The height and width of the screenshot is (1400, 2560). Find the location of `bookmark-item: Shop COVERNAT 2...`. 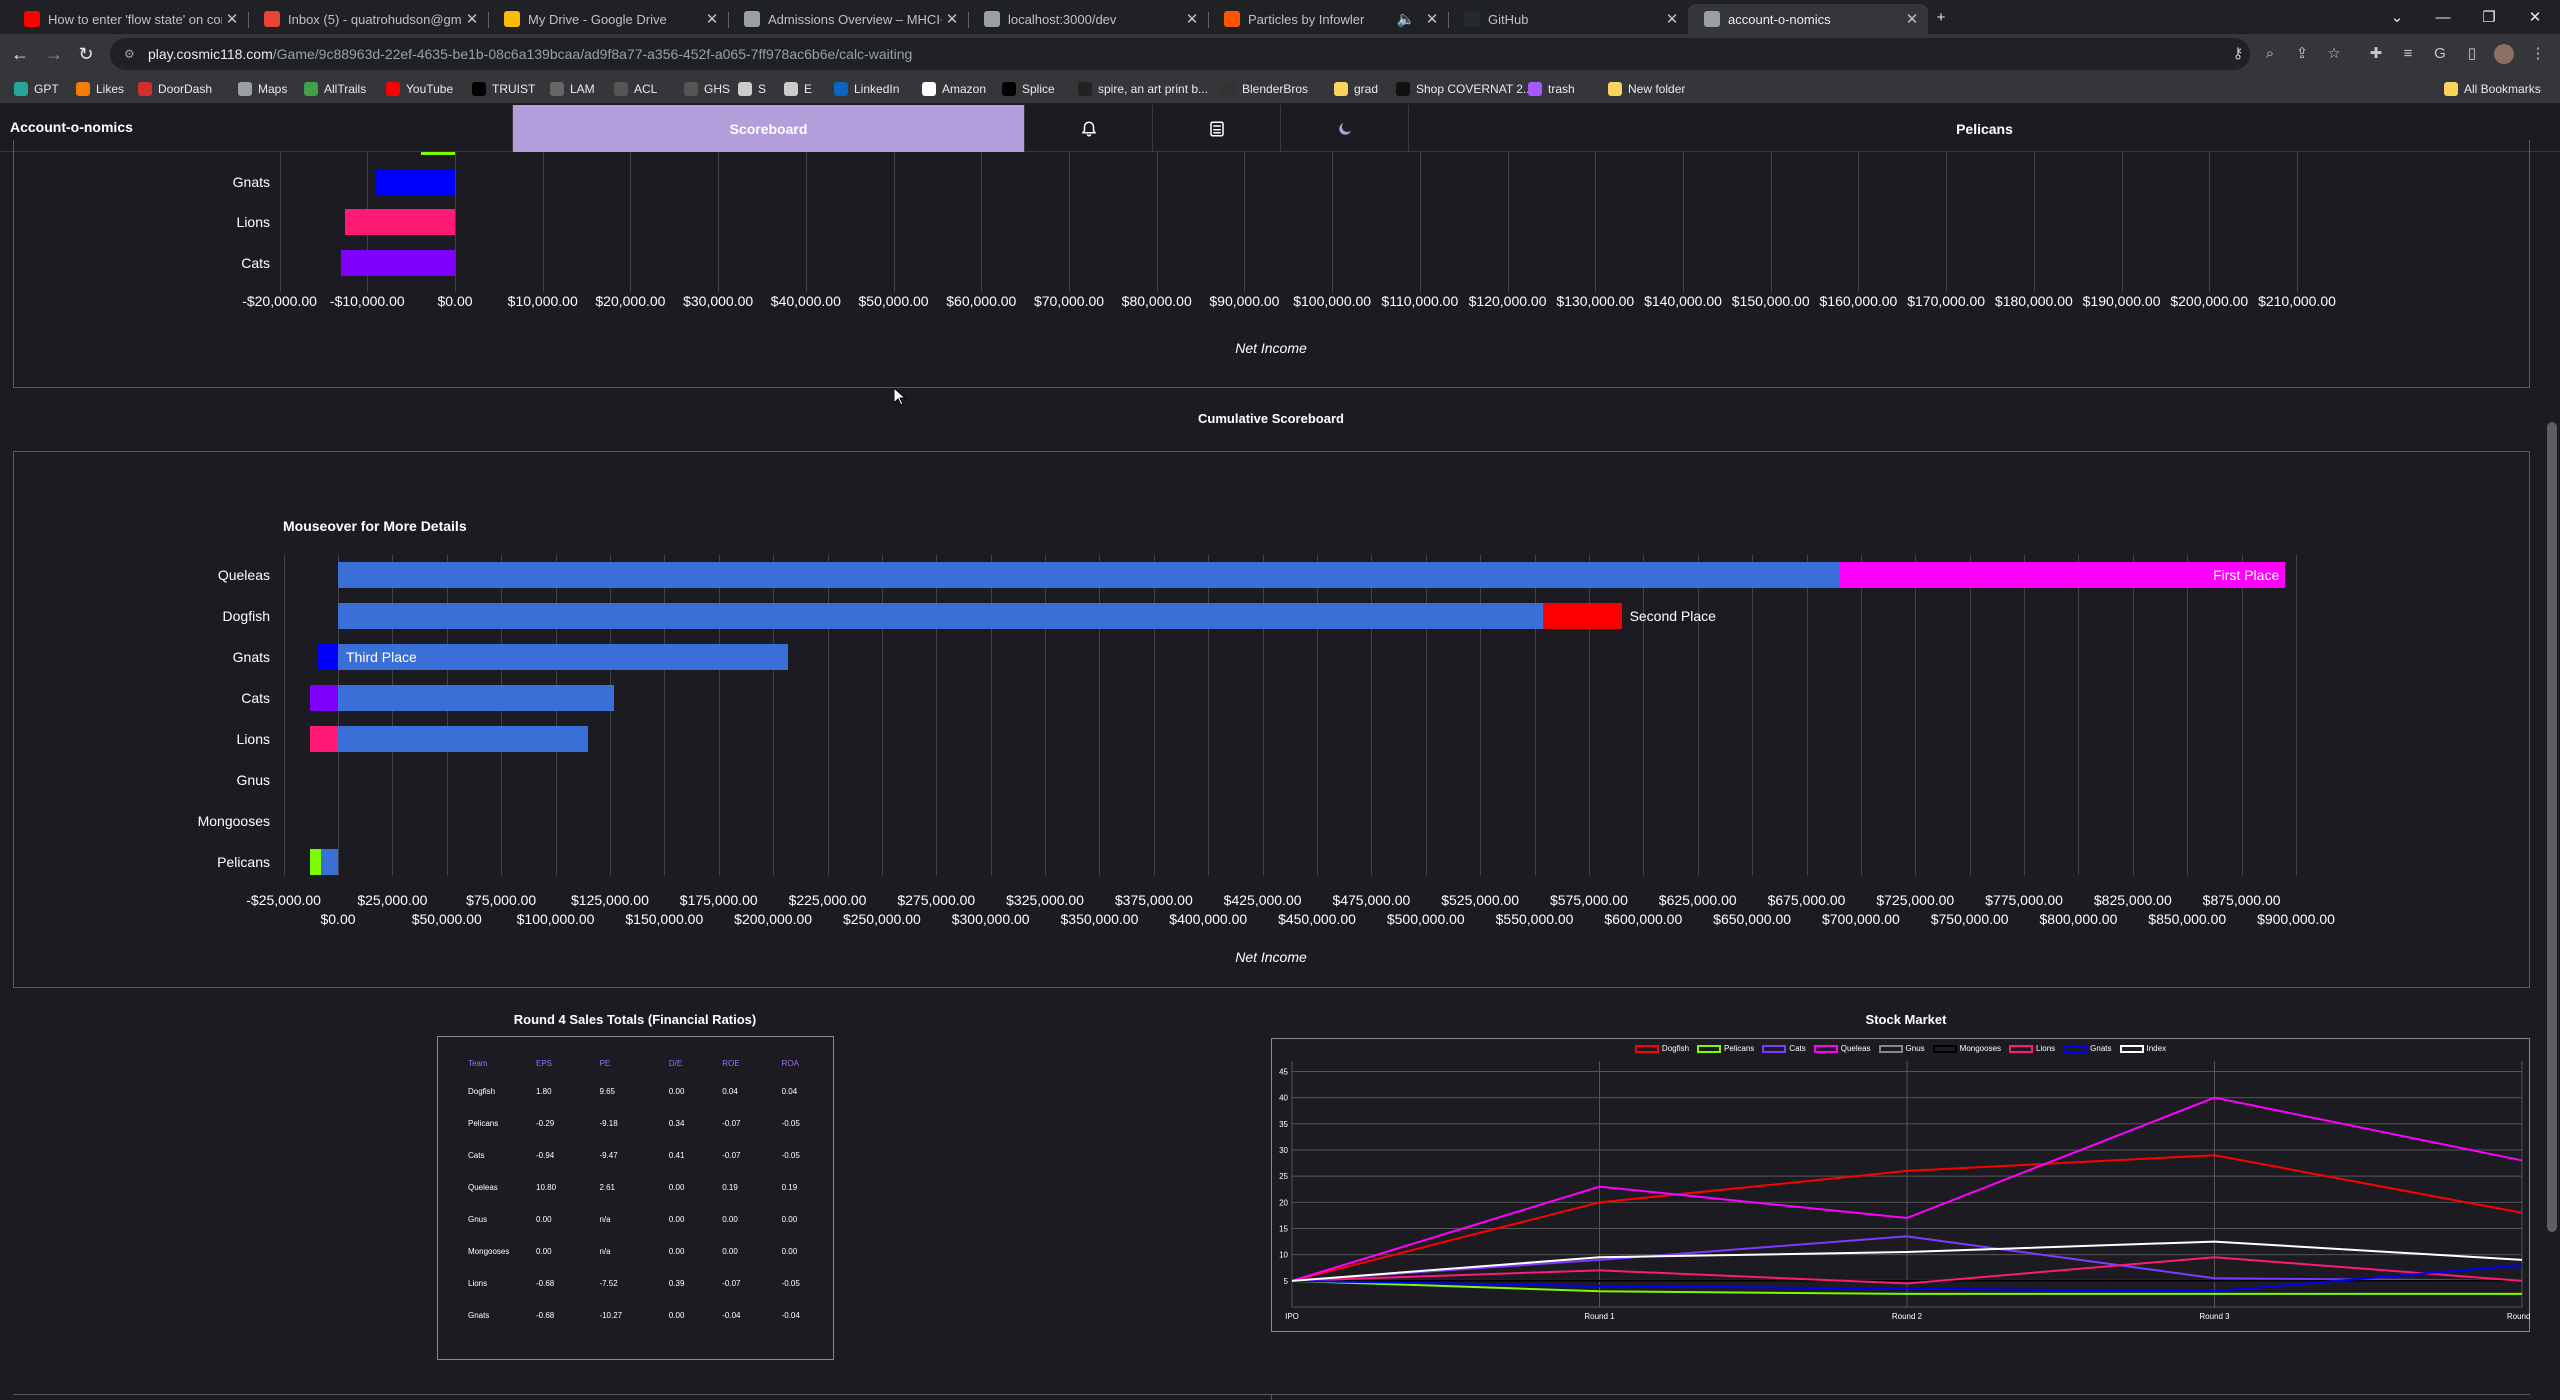

bookmark-item: Shop COVERNAT 2... is located at coordinates (1464, 89).